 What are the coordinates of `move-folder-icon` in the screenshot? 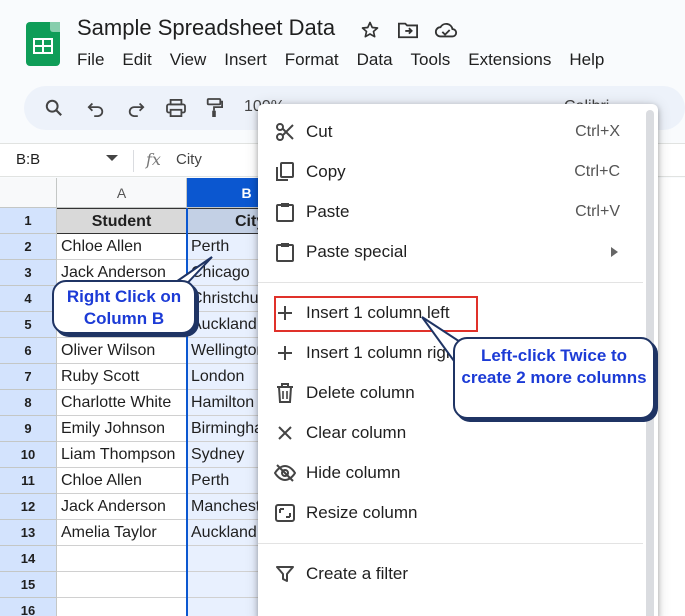 It's located at (408, 30).